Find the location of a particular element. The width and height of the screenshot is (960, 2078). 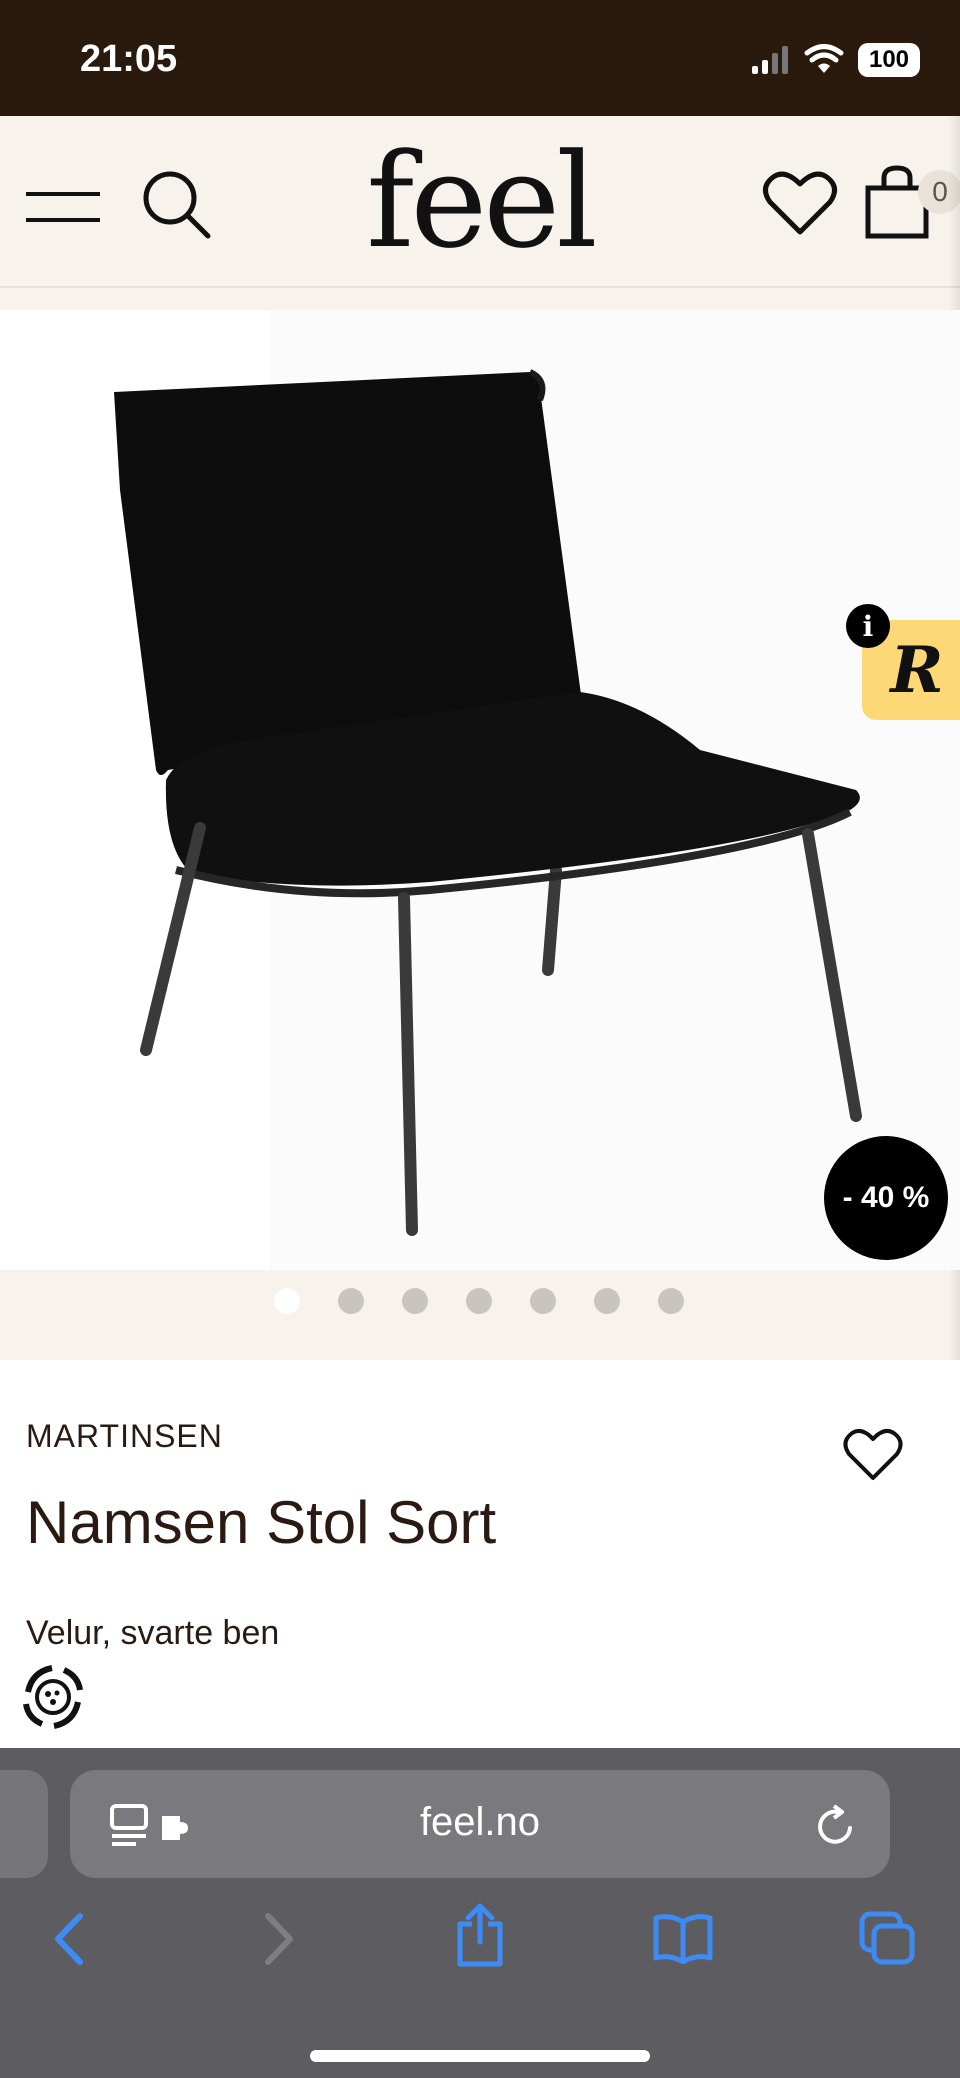

reload-icon is located at coordinates (836, 1825).